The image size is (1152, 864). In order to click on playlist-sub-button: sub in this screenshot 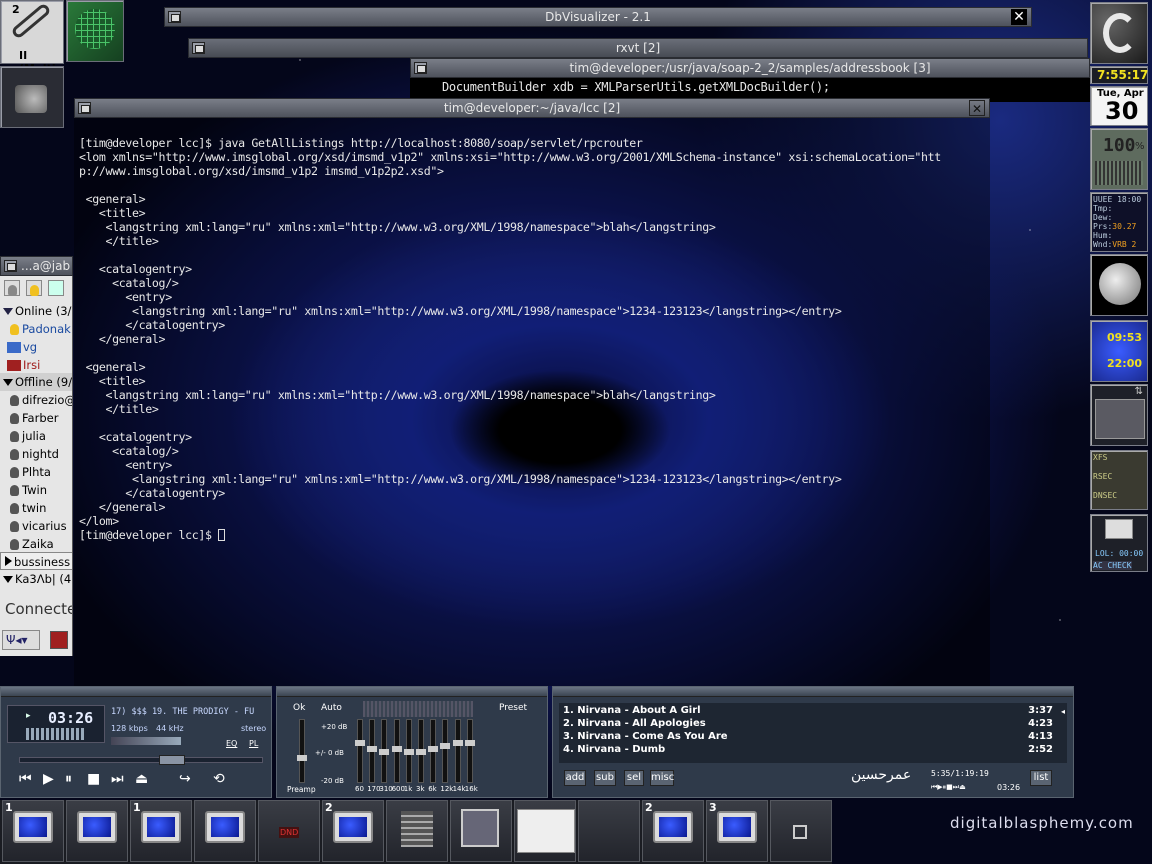, I will do `click(605, 778)`.